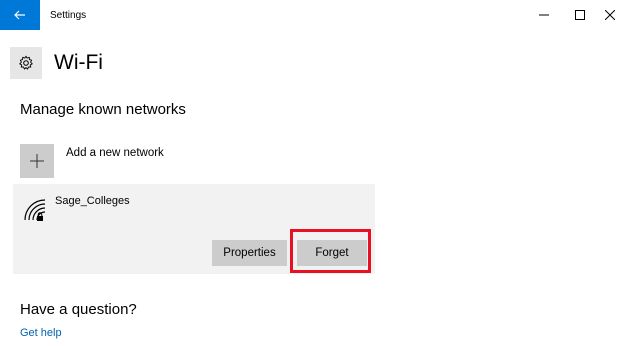  What do you see at coordinates (35, 210) in the screenshot?
I see `wifi-secure-icon` at bounding box center [35, 210].